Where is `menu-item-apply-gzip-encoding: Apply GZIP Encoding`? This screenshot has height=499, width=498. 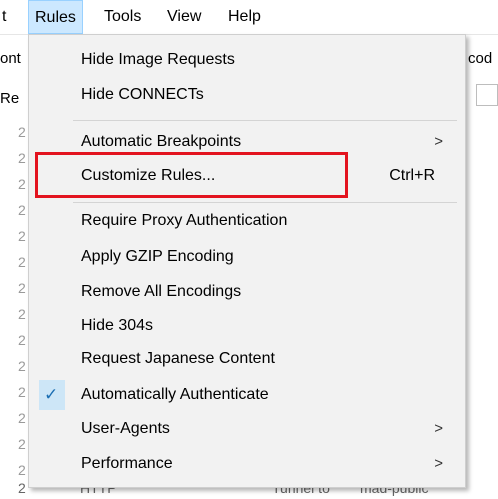 menu-item-apply-gzip-encoding: Apply GZIP Encoding is located at coordinates (247, 257).